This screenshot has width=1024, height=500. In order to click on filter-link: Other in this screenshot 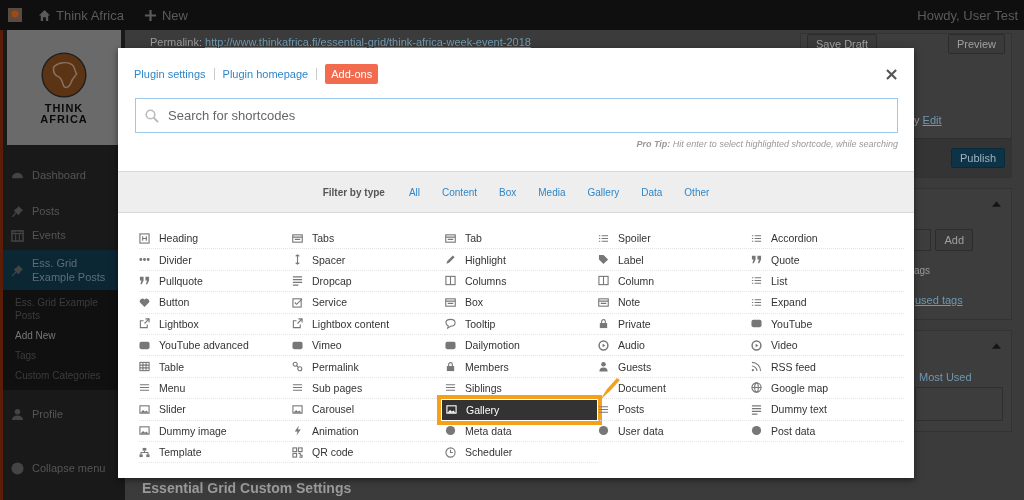, I will do `click(697, 192)`.